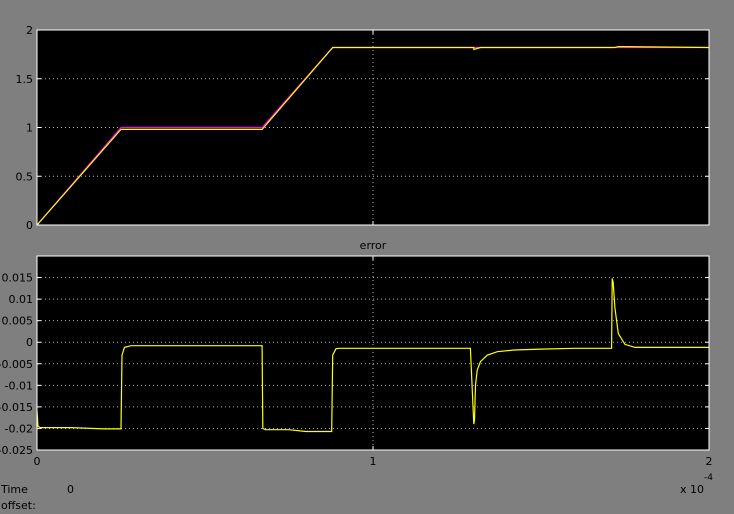  I want to click on y-tick-label: 1.5, so click(25, 79).